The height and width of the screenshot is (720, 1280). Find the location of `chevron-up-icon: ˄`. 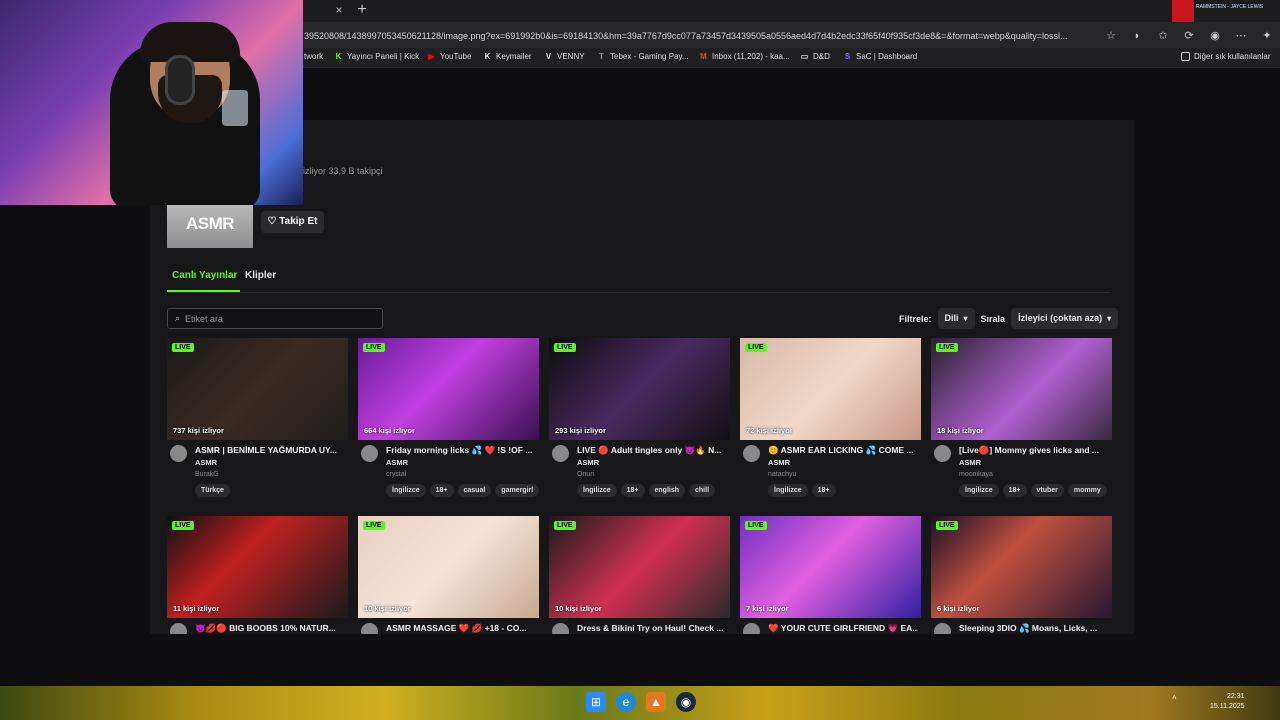

chevron-up-icon: ˄ is located at coordinates (1174, 697).